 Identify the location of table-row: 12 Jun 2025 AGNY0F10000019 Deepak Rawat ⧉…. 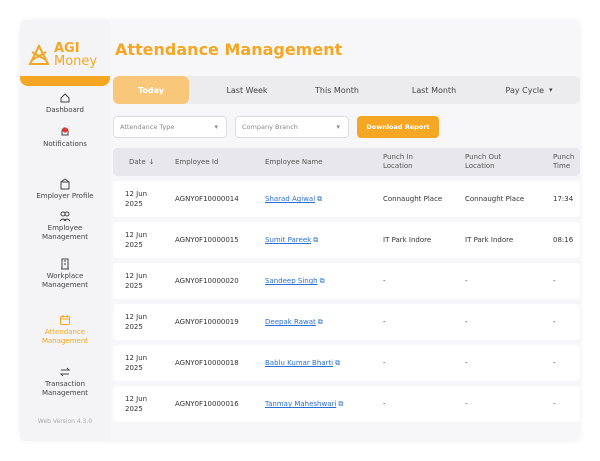
(346, 322).